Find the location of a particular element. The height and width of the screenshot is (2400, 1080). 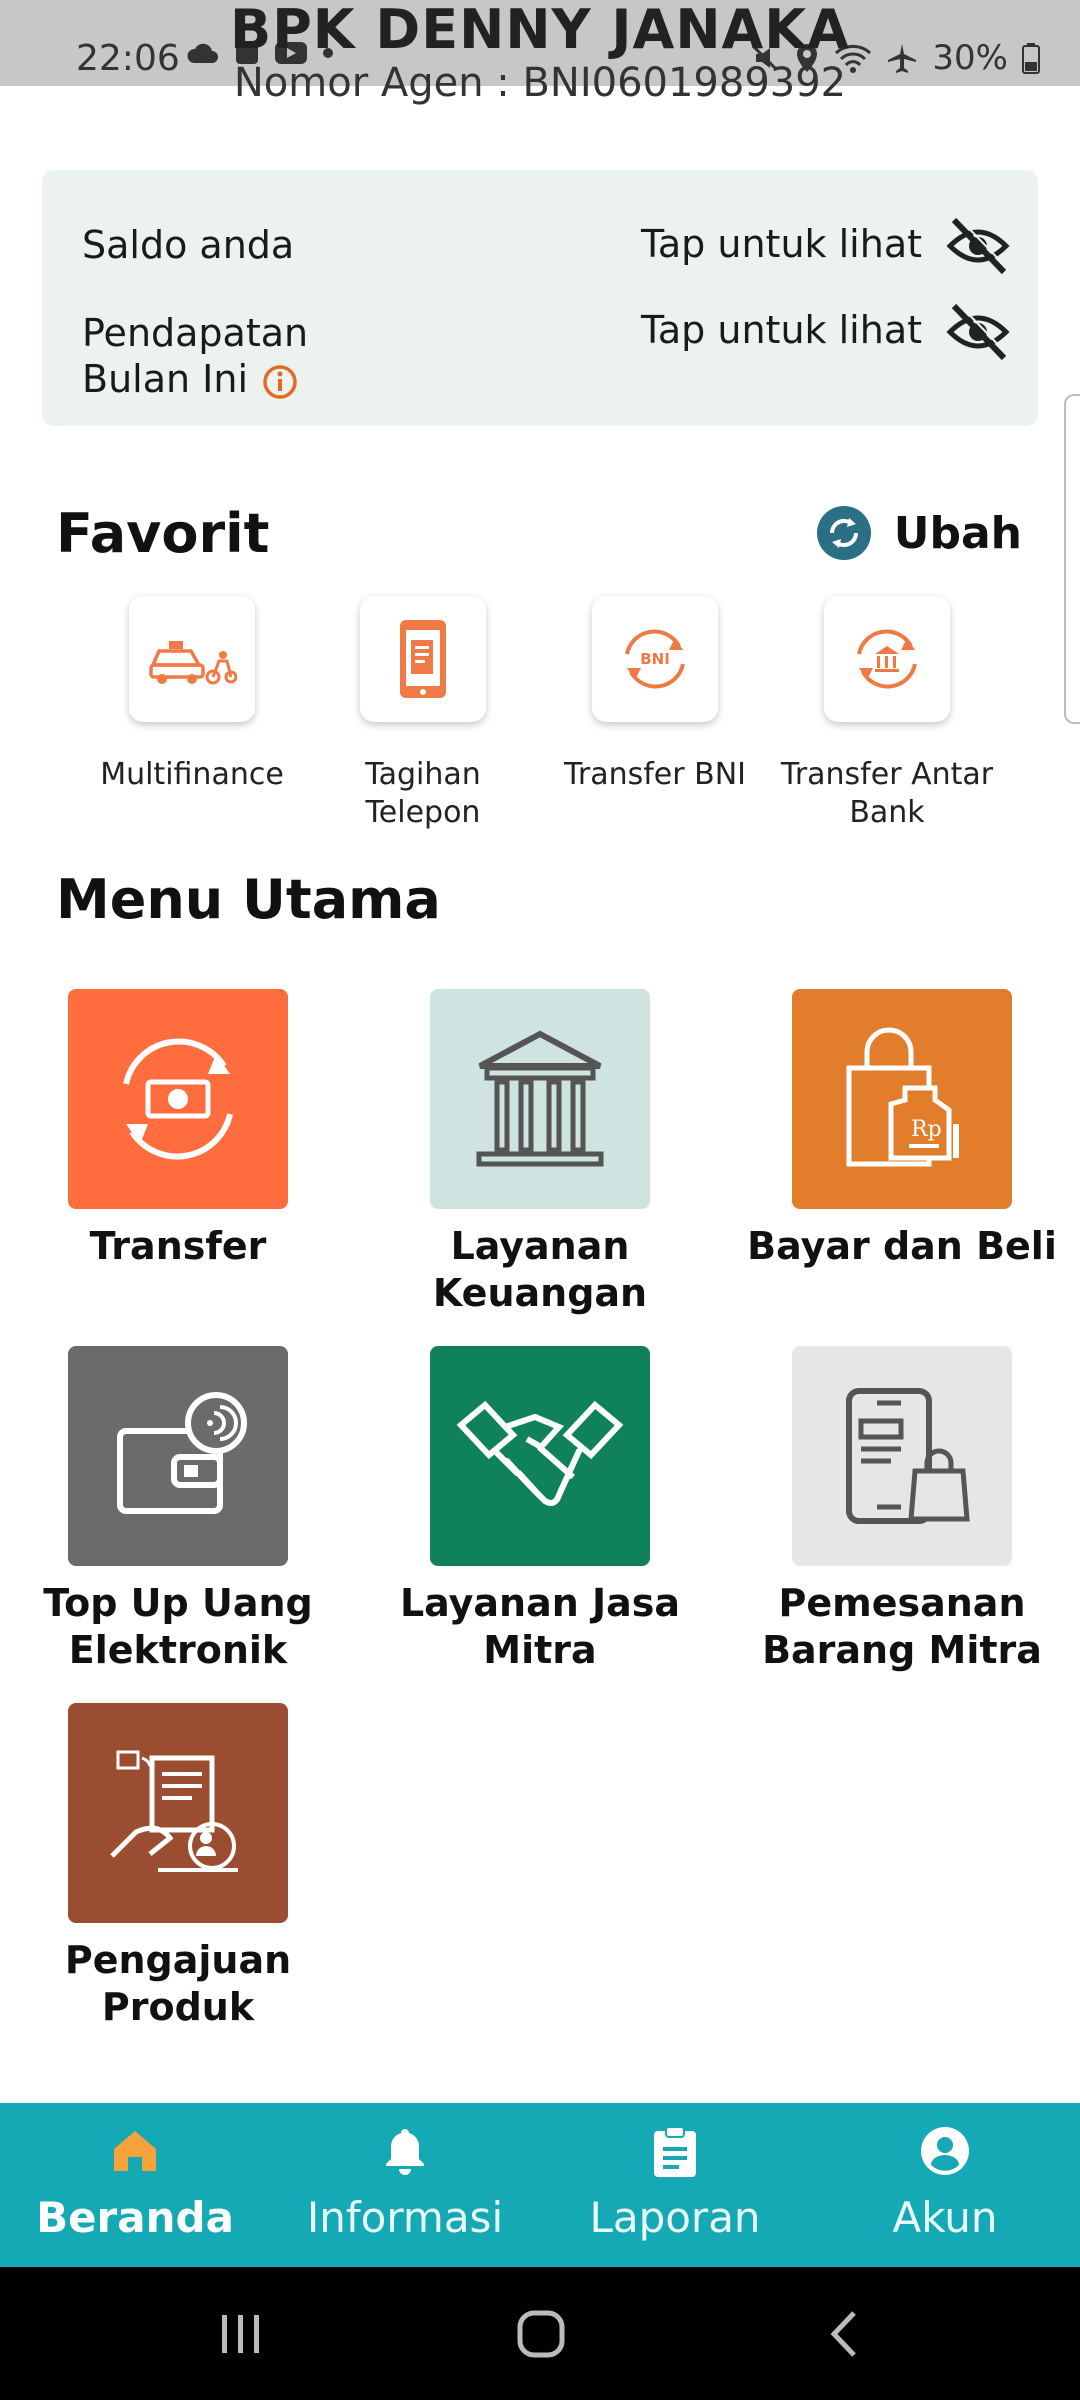

home-icon is located at coordinates (135, 2151).